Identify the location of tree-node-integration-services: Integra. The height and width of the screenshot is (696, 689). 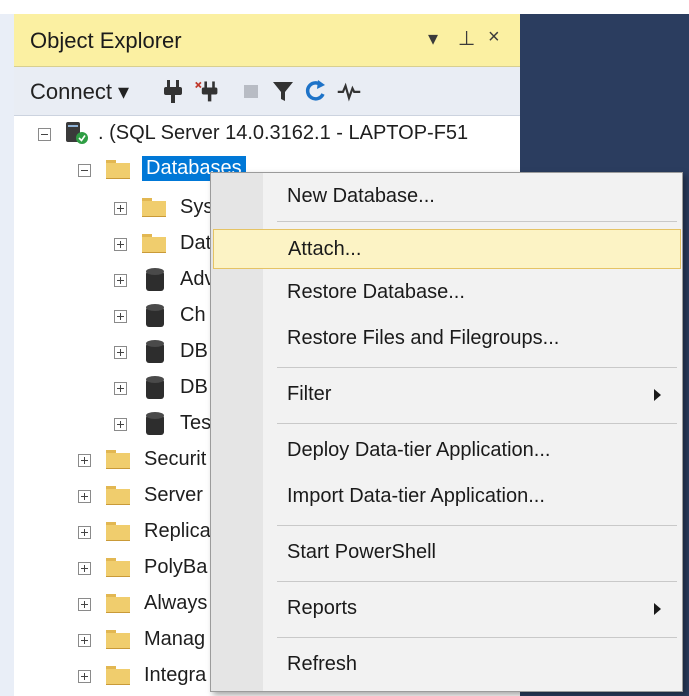
(119, 675).